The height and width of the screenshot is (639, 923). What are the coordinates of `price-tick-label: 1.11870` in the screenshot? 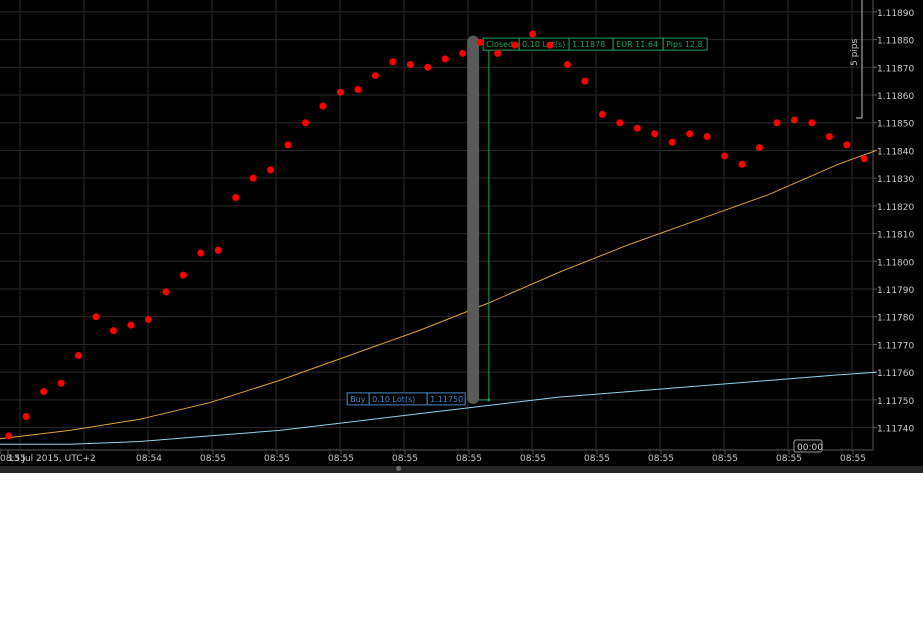 It's located at (895, 69).